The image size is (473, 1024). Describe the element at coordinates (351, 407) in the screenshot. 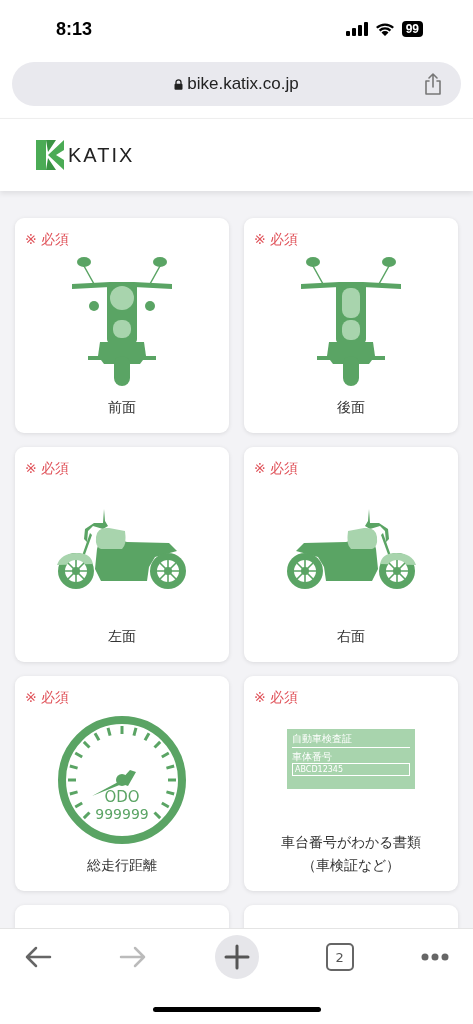

I see `card-label: 後面` at that location.